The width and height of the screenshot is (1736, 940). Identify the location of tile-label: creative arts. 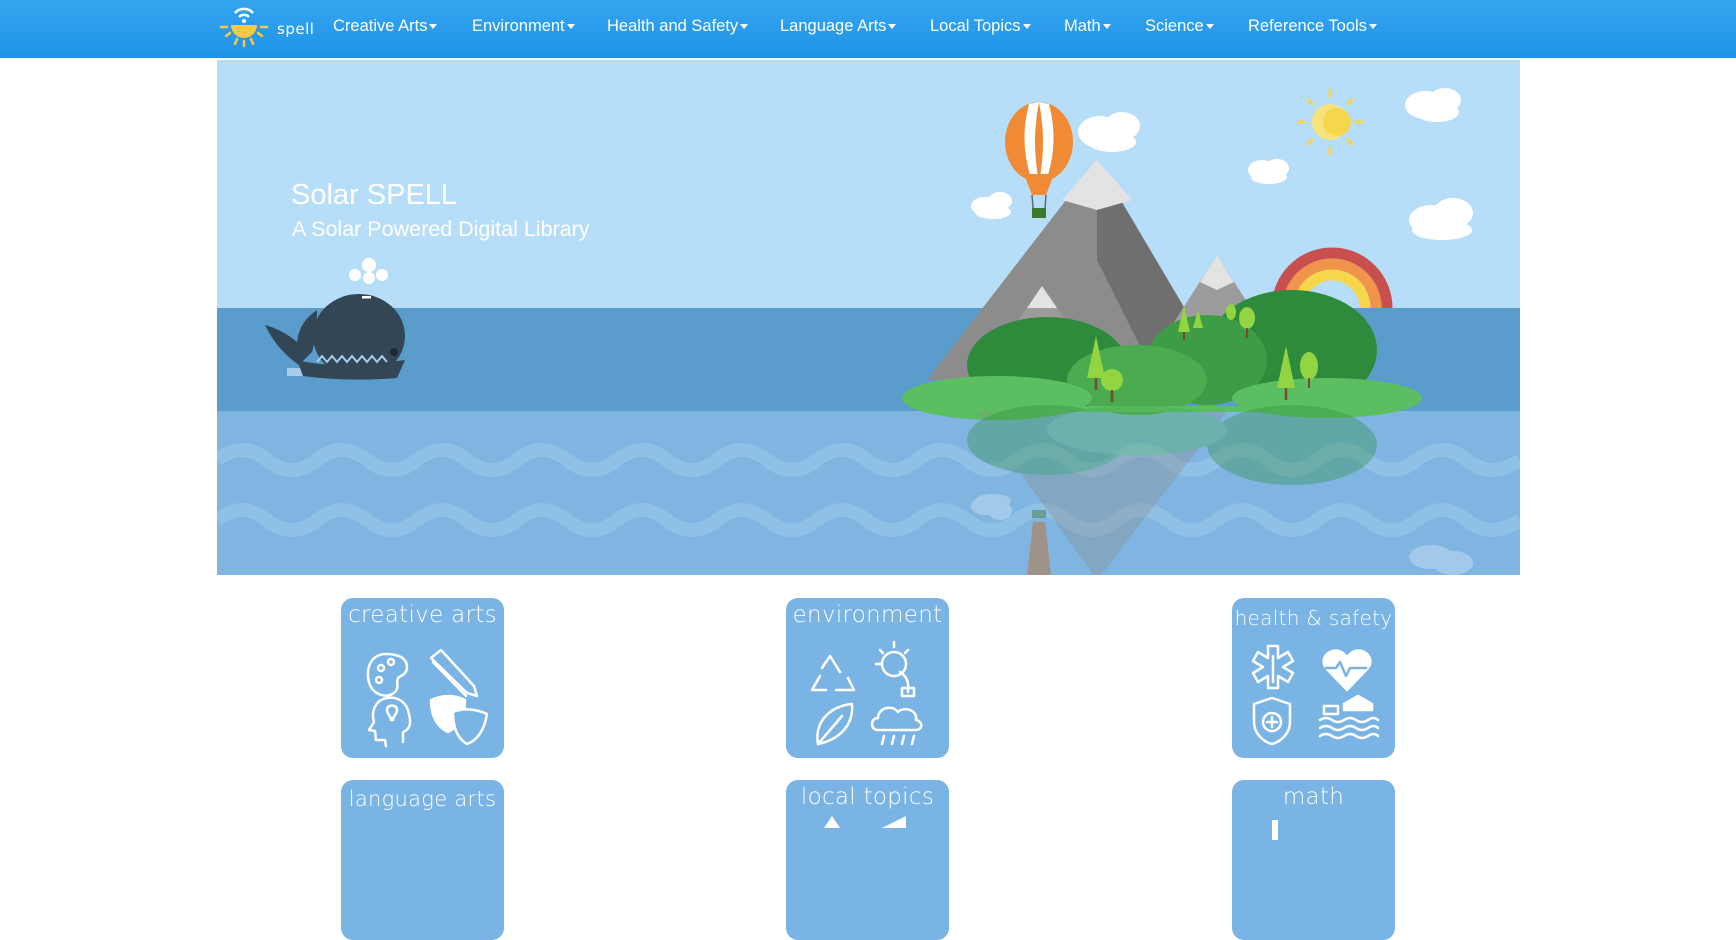
(422, 615).